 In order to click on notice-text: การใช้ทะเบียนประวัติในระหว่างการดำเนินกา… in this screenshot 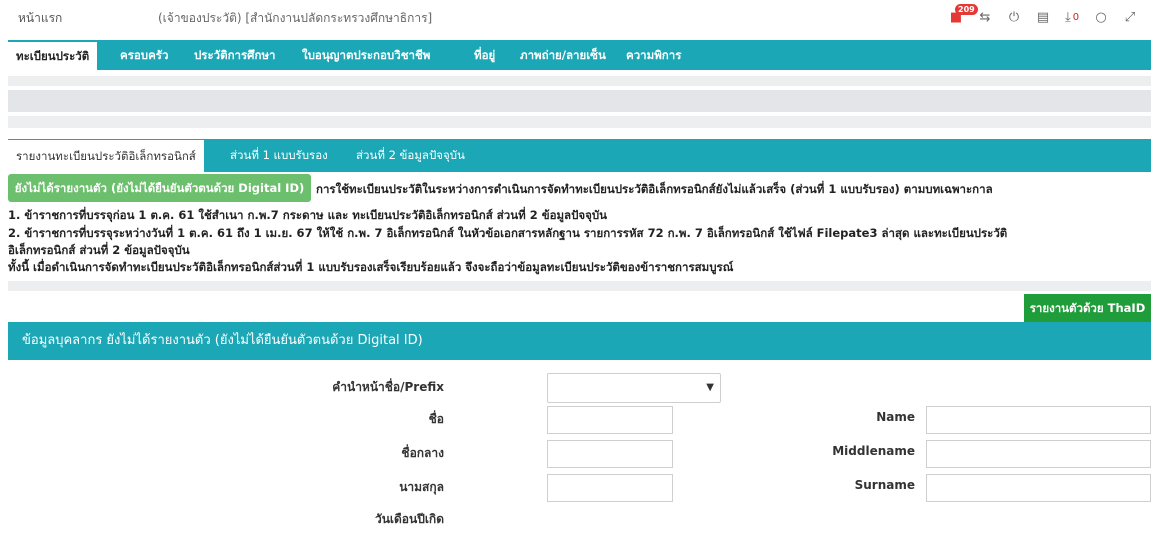, I will do `click(654, 189)`.